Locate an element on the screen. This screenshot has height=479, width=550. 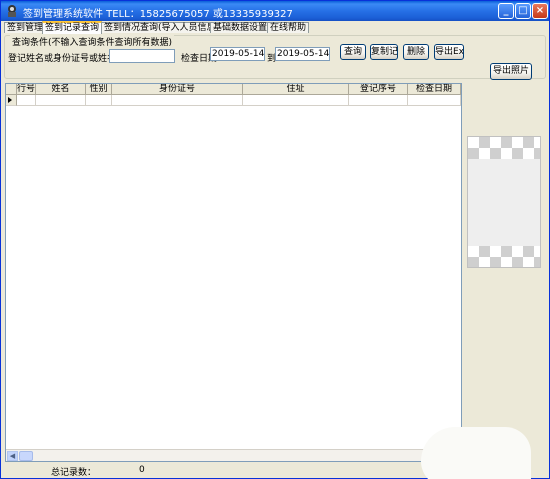
tab-checkin-status-query: 签到情况查询(导入人员信息) is located at coordinates (162, 27).